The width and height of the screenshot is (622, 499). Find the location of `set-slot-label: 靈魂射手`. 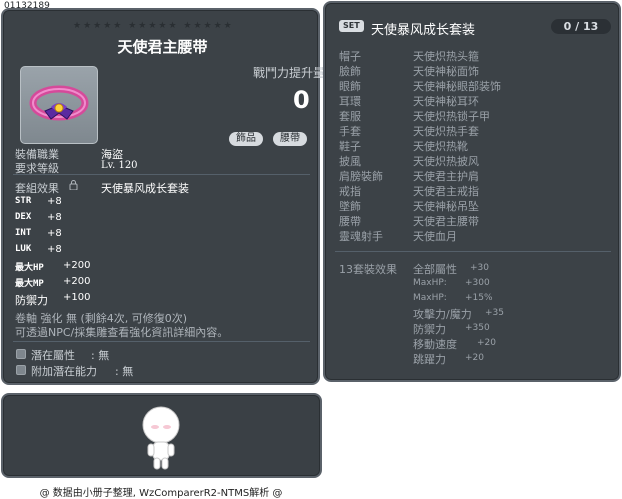

set-slot-label: 靈魂射手 is located at coordinates (361, 236).